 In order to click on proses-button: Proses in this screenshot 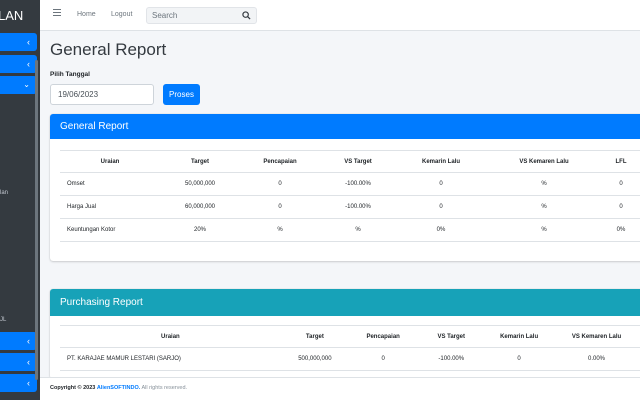, I will do `click(181, 94)`.